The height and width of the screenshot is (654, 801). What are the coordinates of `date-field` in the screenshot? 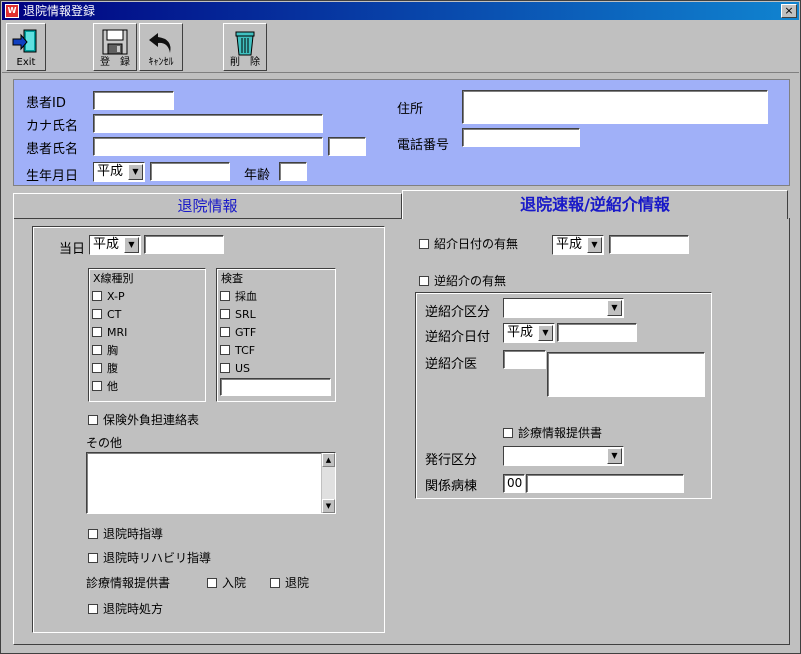 It's located at (184, 244).